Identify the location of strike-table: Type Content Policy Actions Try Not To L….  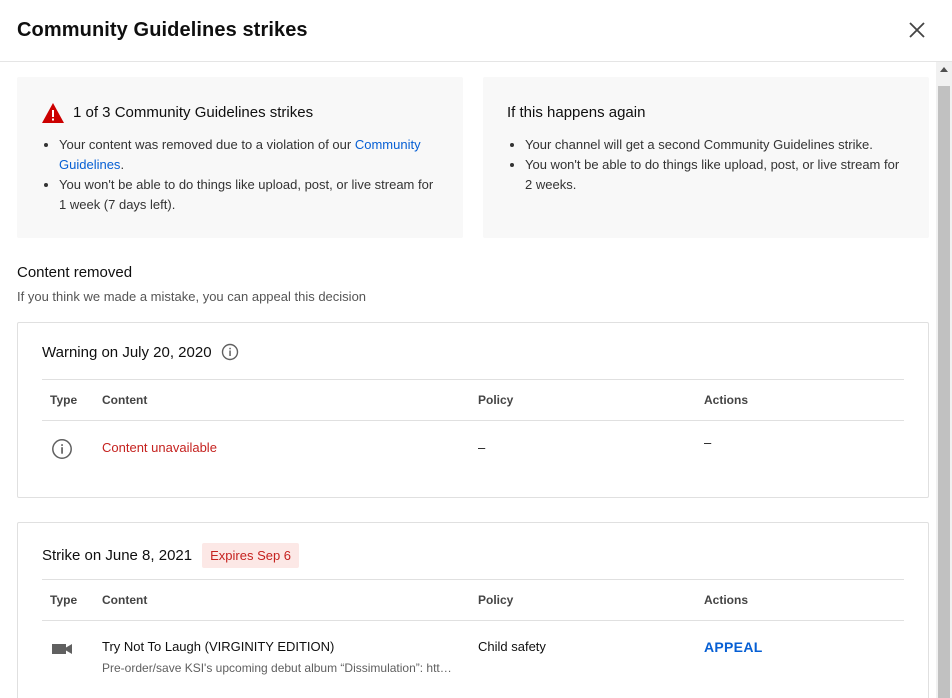
(473, 629).